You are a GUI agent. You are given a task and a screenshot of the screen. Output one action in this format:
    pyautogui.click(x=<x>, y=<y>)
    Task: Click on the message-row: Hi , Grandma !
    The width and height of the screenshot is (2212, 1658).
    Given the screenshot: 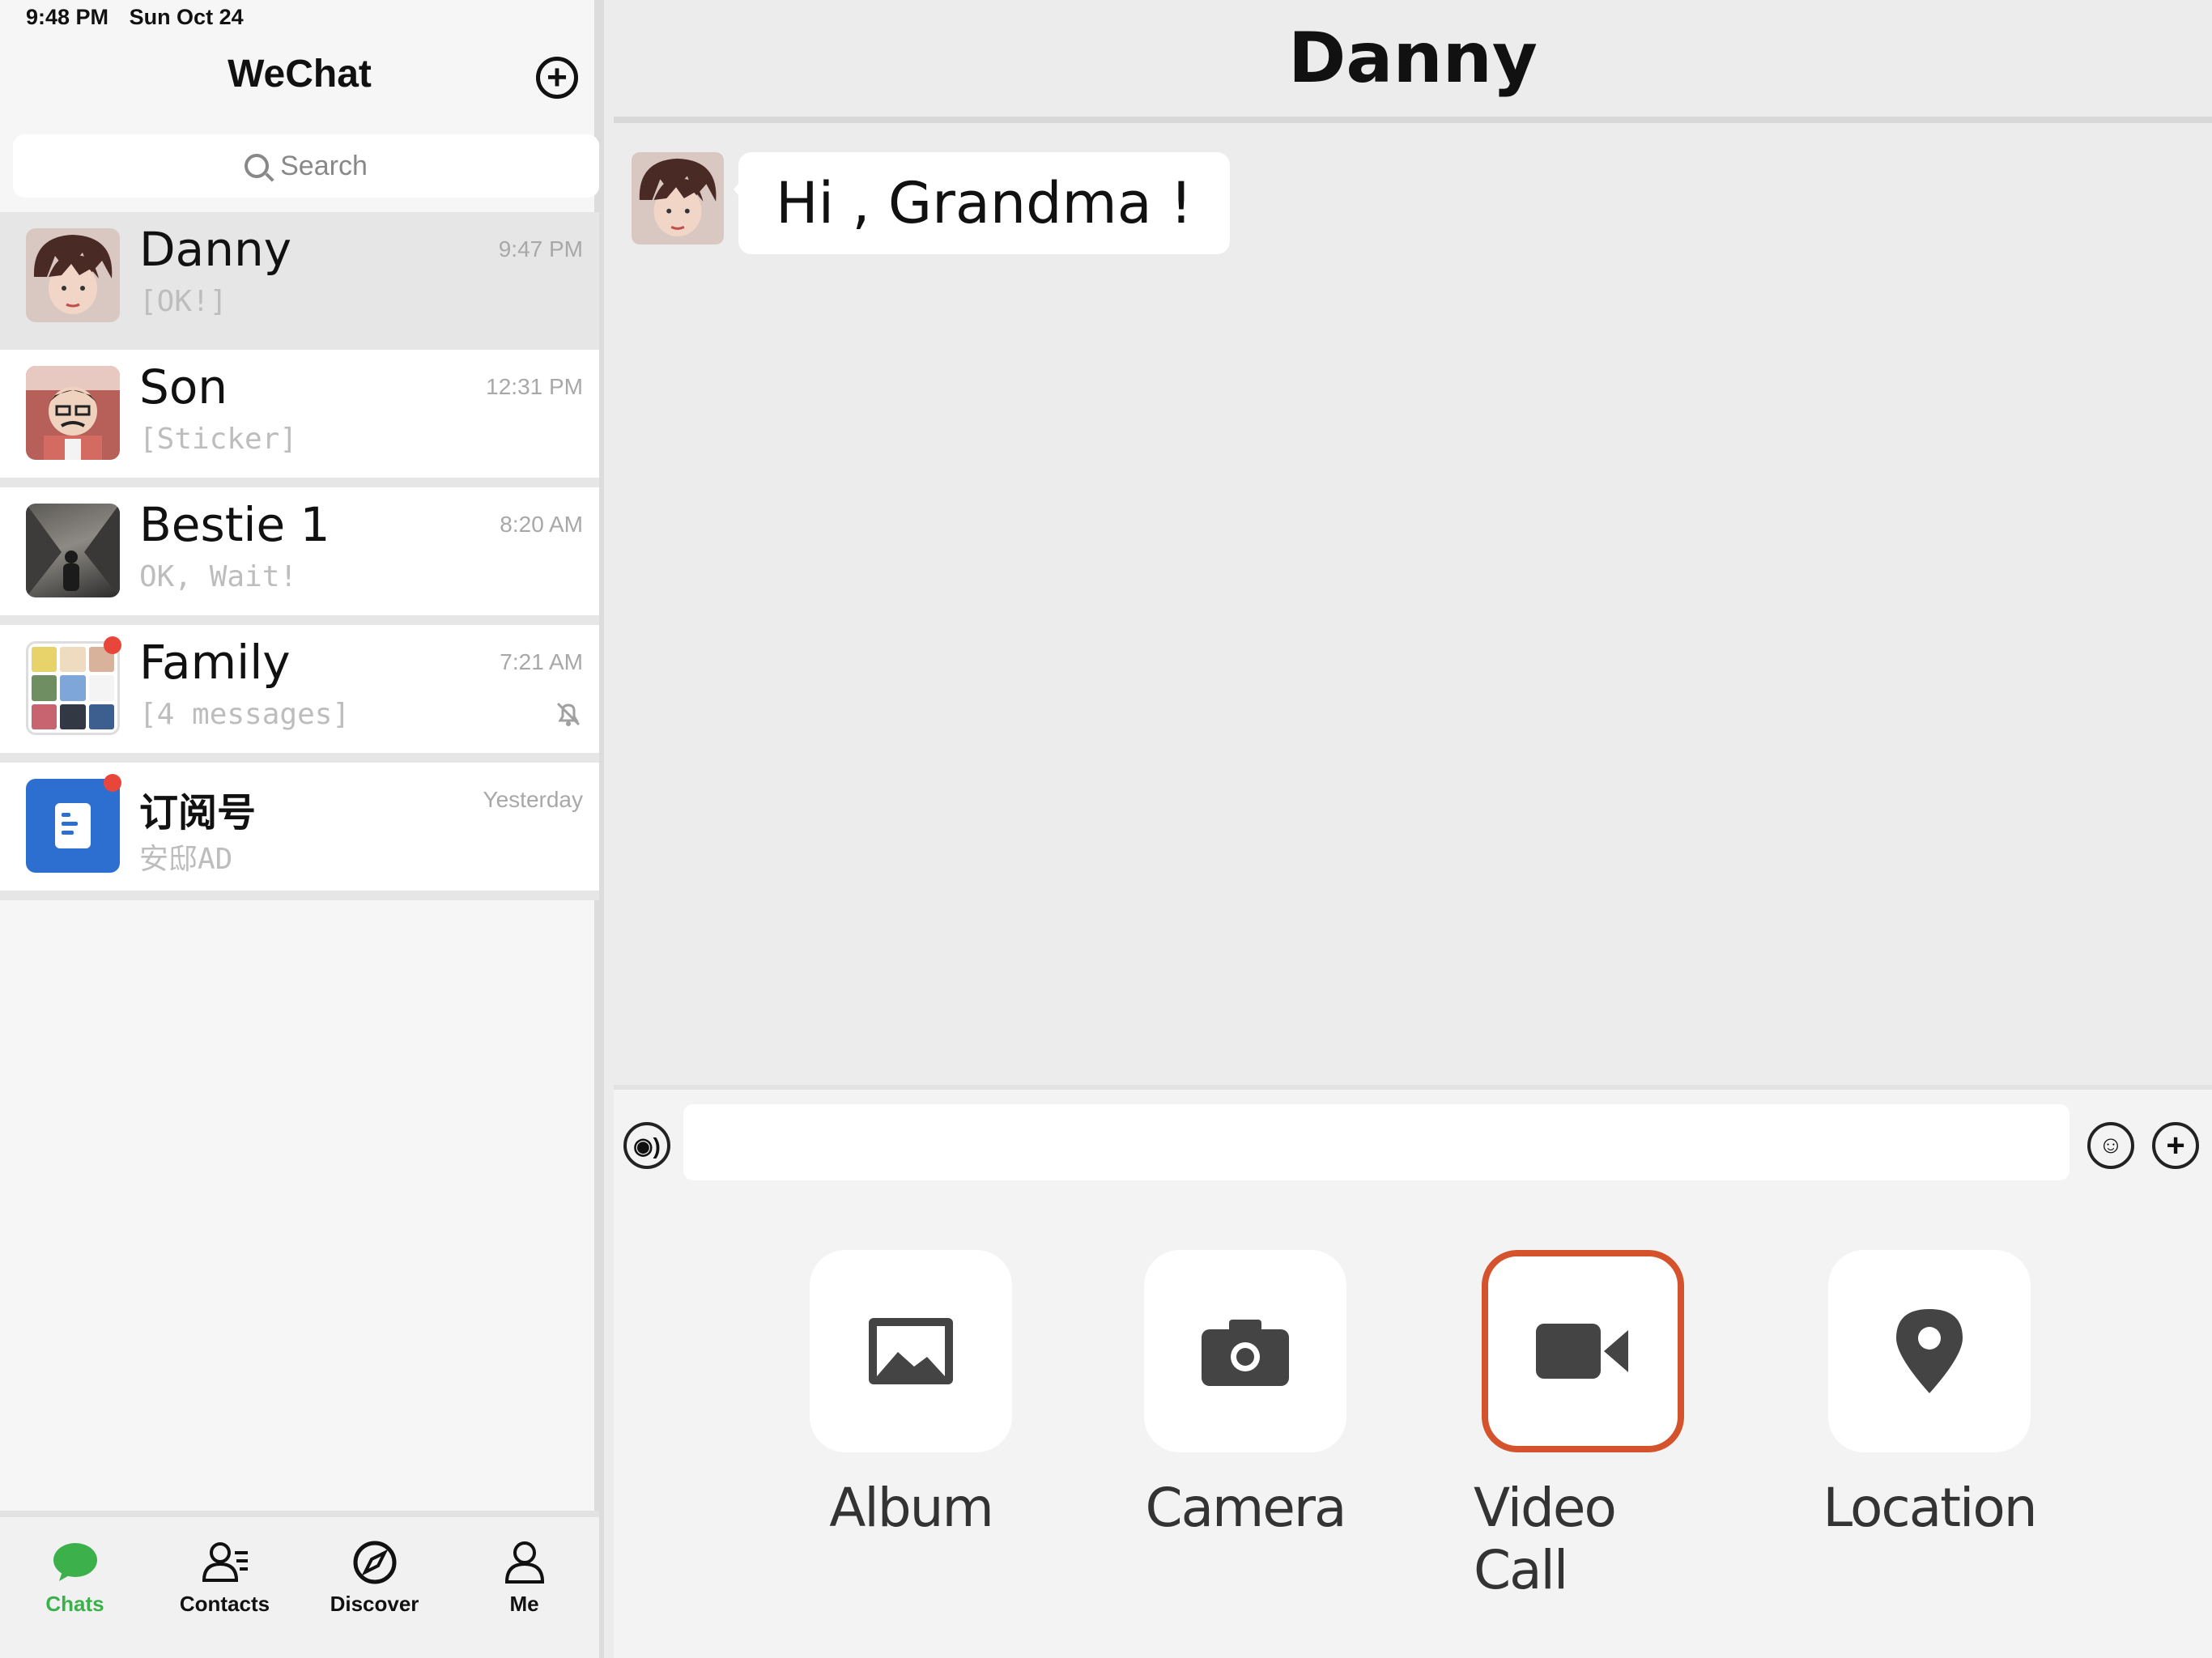 What is the action you would take?
    pyautogui.click(x=931, y=203)
    